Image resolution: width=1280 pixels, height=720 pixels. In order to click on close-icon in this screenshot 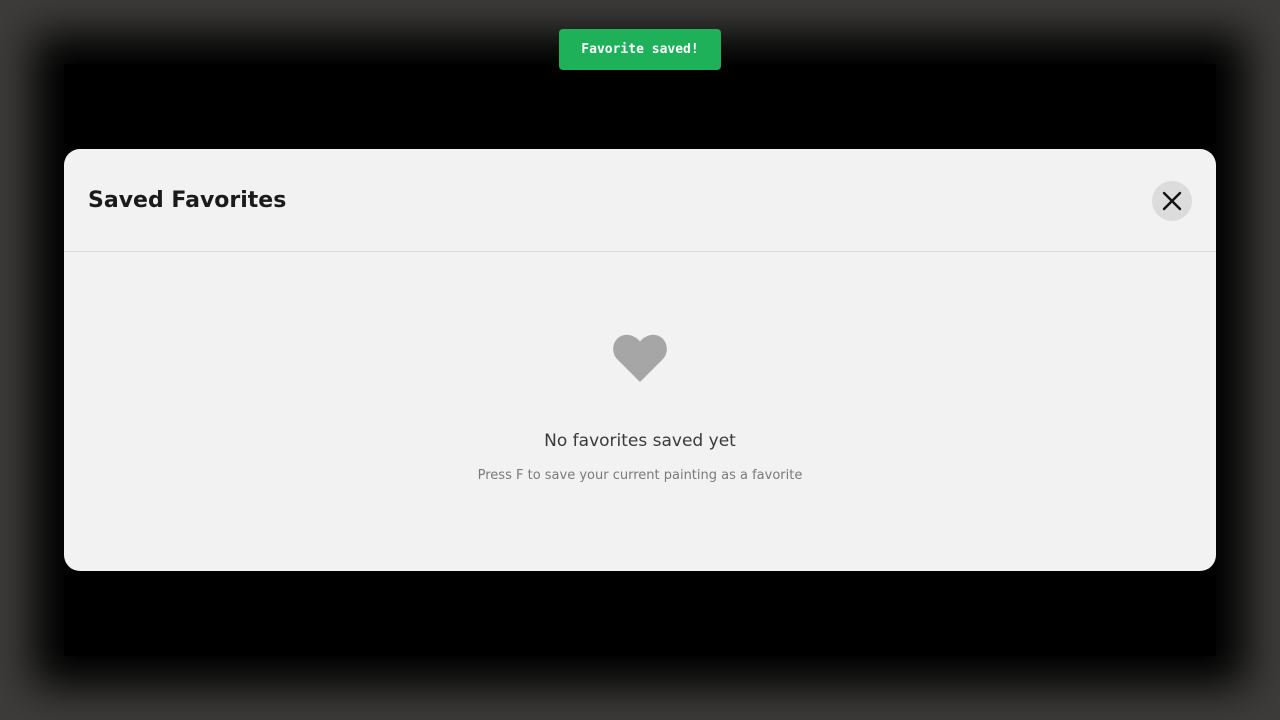, I will do `click(1172, 201)`.